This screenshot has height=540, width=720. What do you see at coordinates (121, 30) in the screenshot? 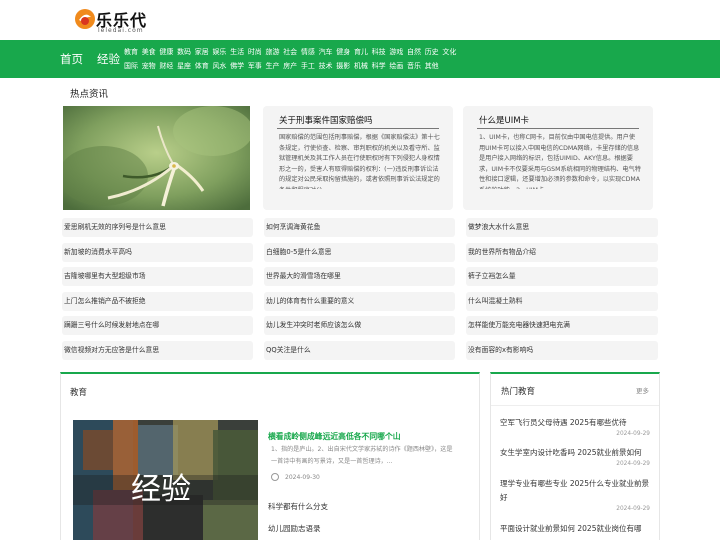
I see `logo-domain: leledai.com` at bounding box center [121, 30].